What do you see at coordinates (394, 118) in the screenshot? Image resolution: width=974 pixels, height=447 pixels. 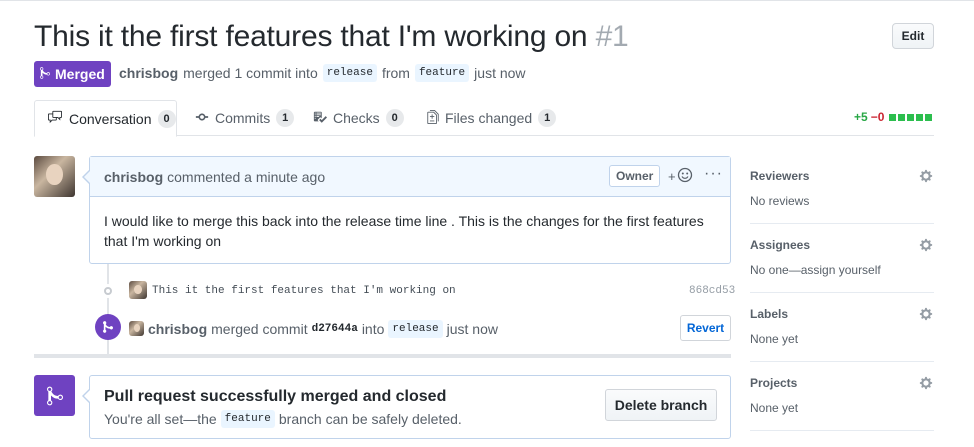 I see `tab-checks-count: 0` at bounding box center [394, 118].